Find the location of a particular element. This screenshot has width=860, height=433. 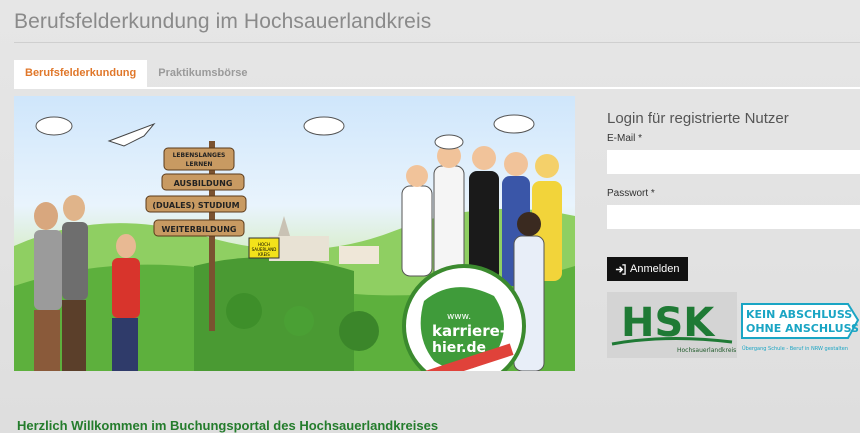

tab-bar: Berufsfelderkundung Praktikumsbörse is located at coordinates (136, 73).